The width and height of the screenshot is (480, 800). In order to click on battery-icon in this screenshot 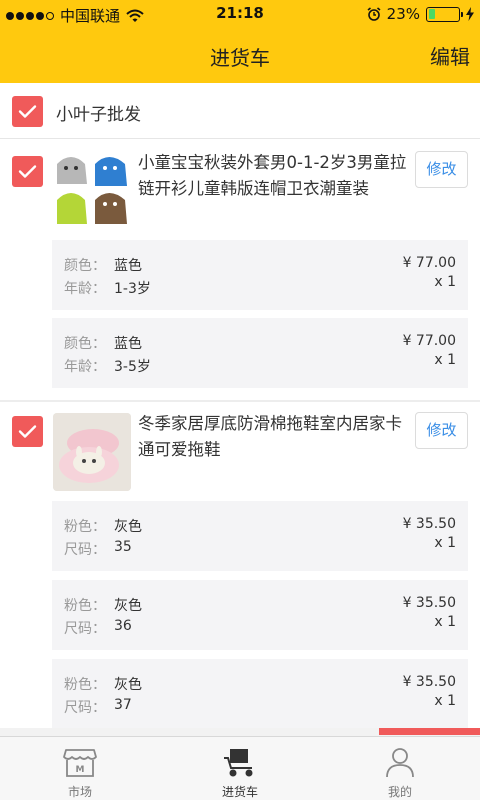, I will do `click(444, 14)`.